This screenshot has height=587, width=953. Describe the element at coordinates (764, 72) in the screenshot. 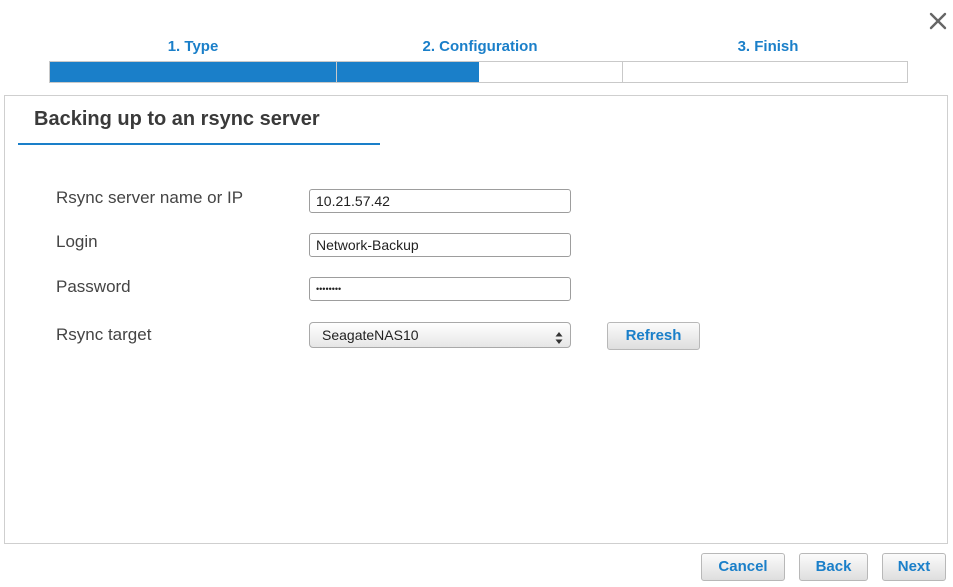

I see `progress-segment-finish` at that location.